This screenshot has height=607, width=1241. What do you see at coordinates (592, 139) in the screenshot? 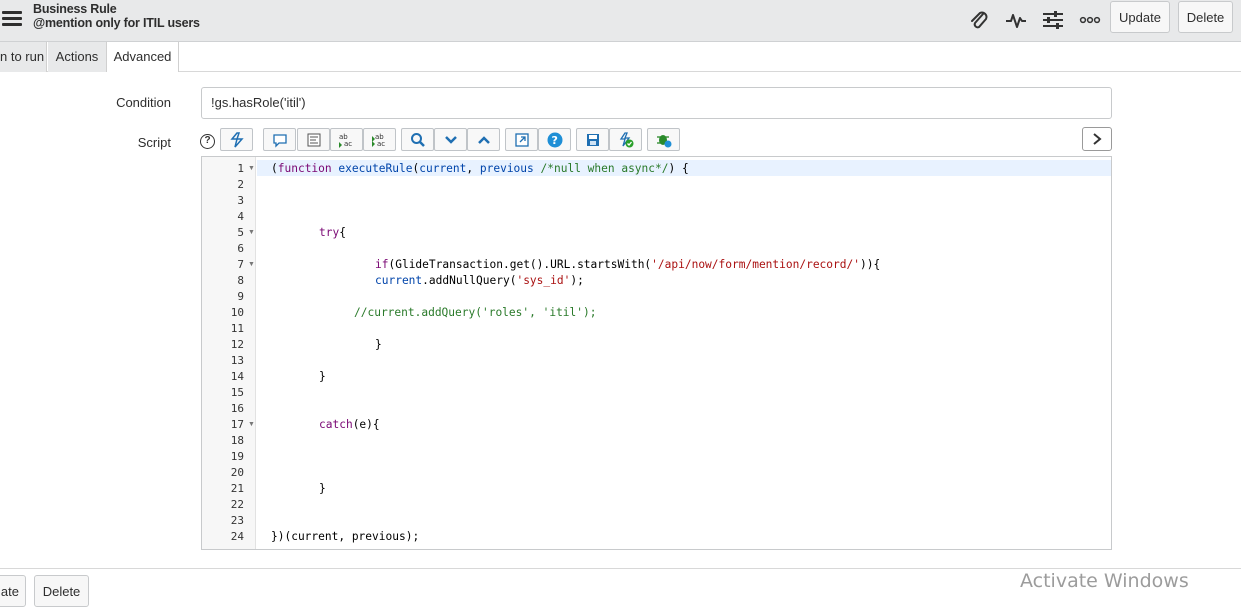
I see `save-icon` at bounding box center [592, 139].